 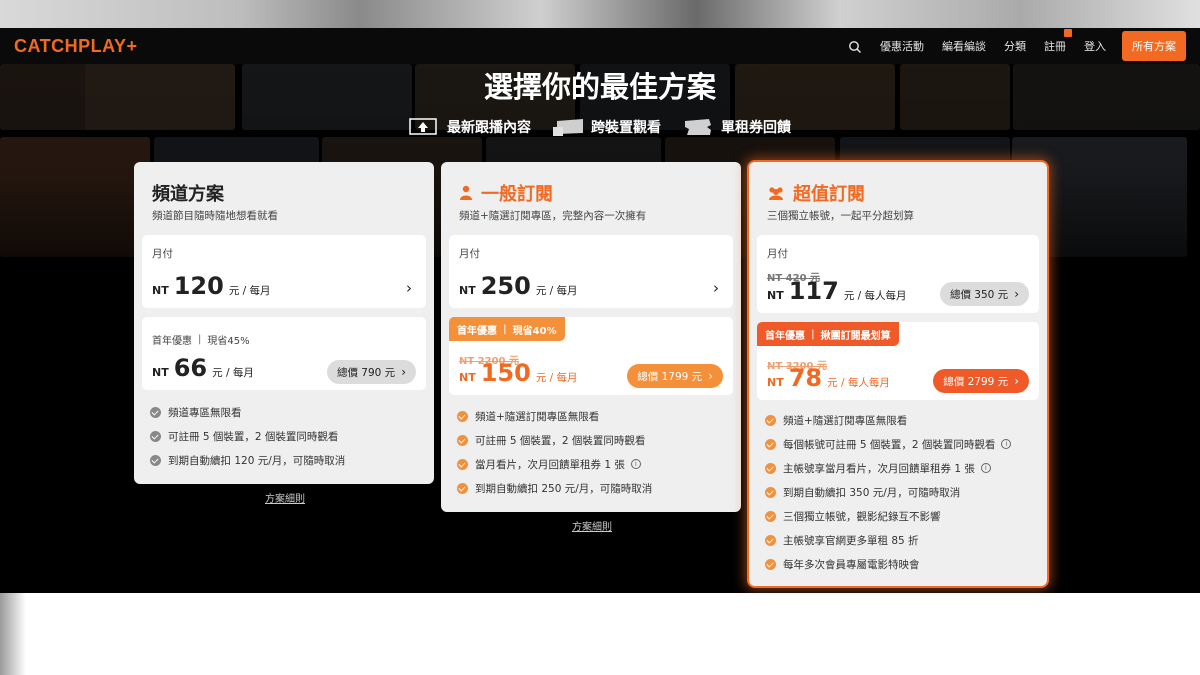 I want to click on badge-savings: 現省45%, so click(x=228, y=341).